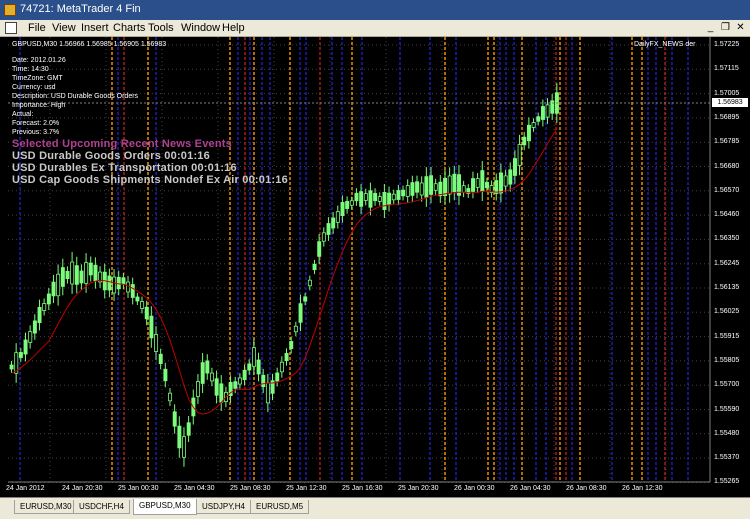 The image size is (750, 519). What do you see at coordinates (642, 488) in the screenshot?
I see `time-tick-label: 26 Jan 12:30` at bounding box center [642, 488].